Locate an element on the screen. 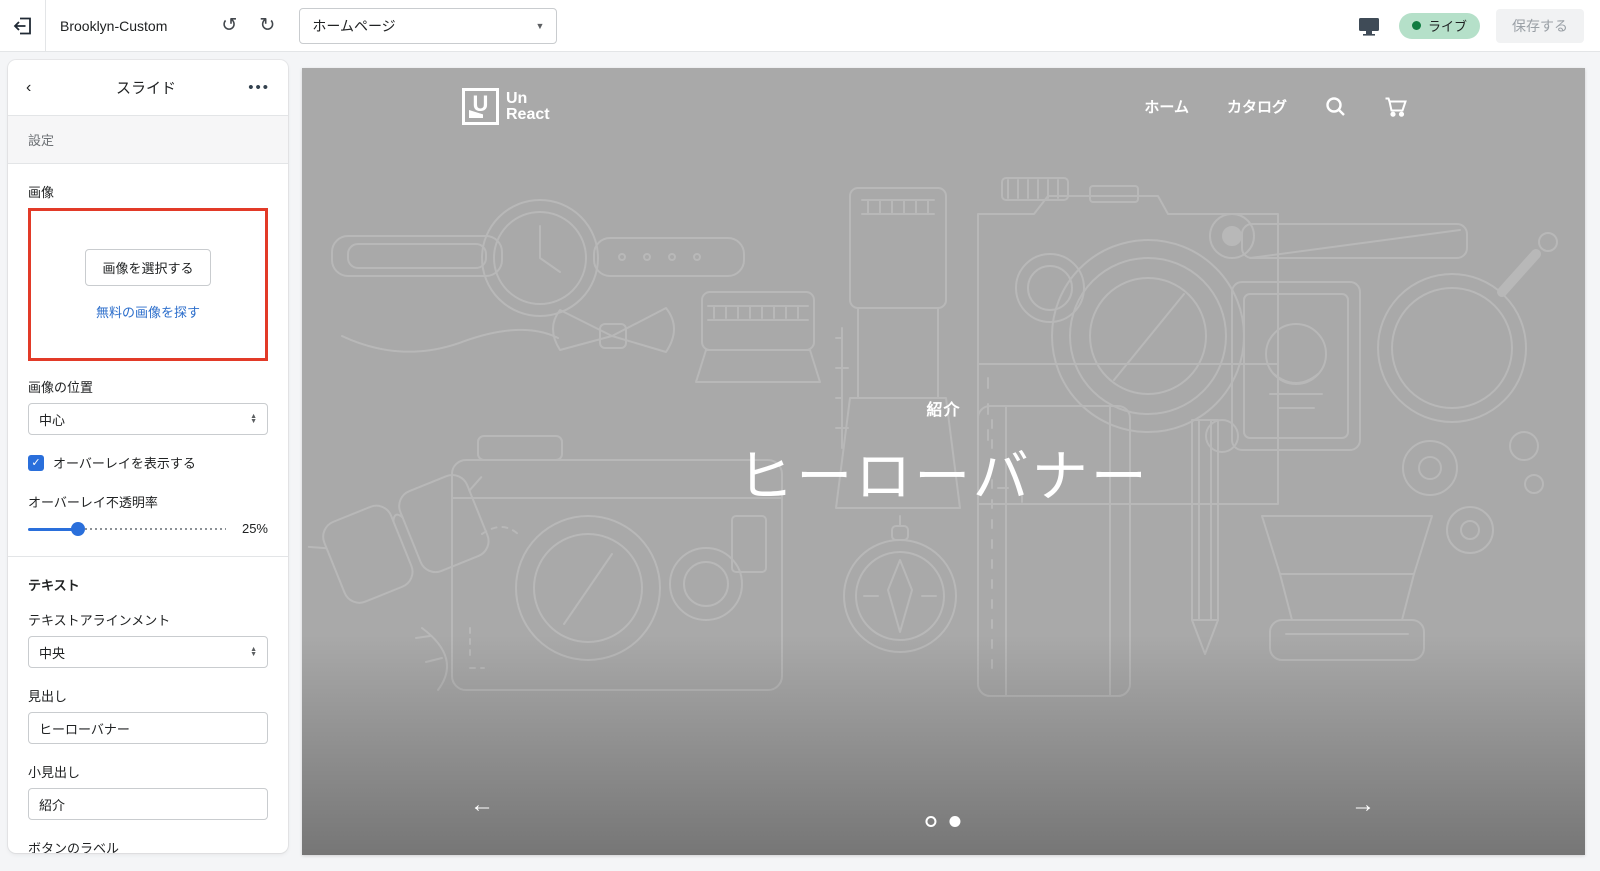  live-dot-icon is located at coordinates (1416, 25).